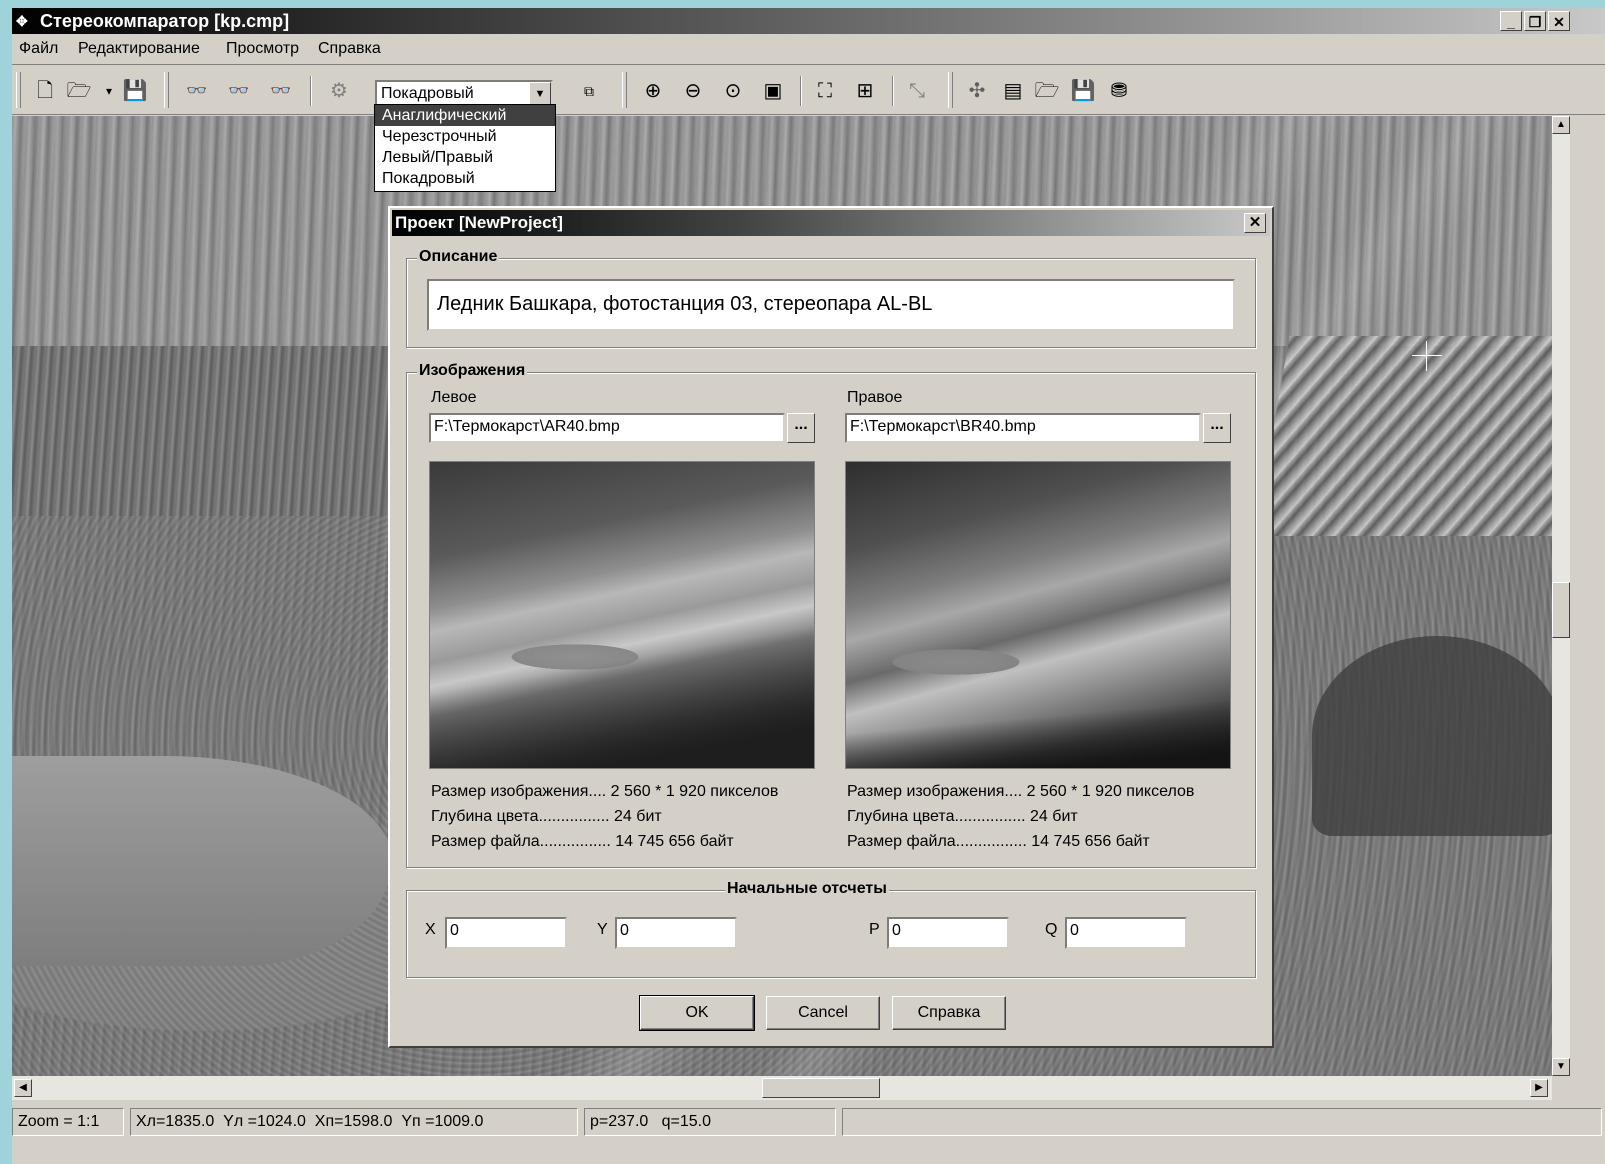  I want to click on menu-edit: Редактирование, so click(139, 49).